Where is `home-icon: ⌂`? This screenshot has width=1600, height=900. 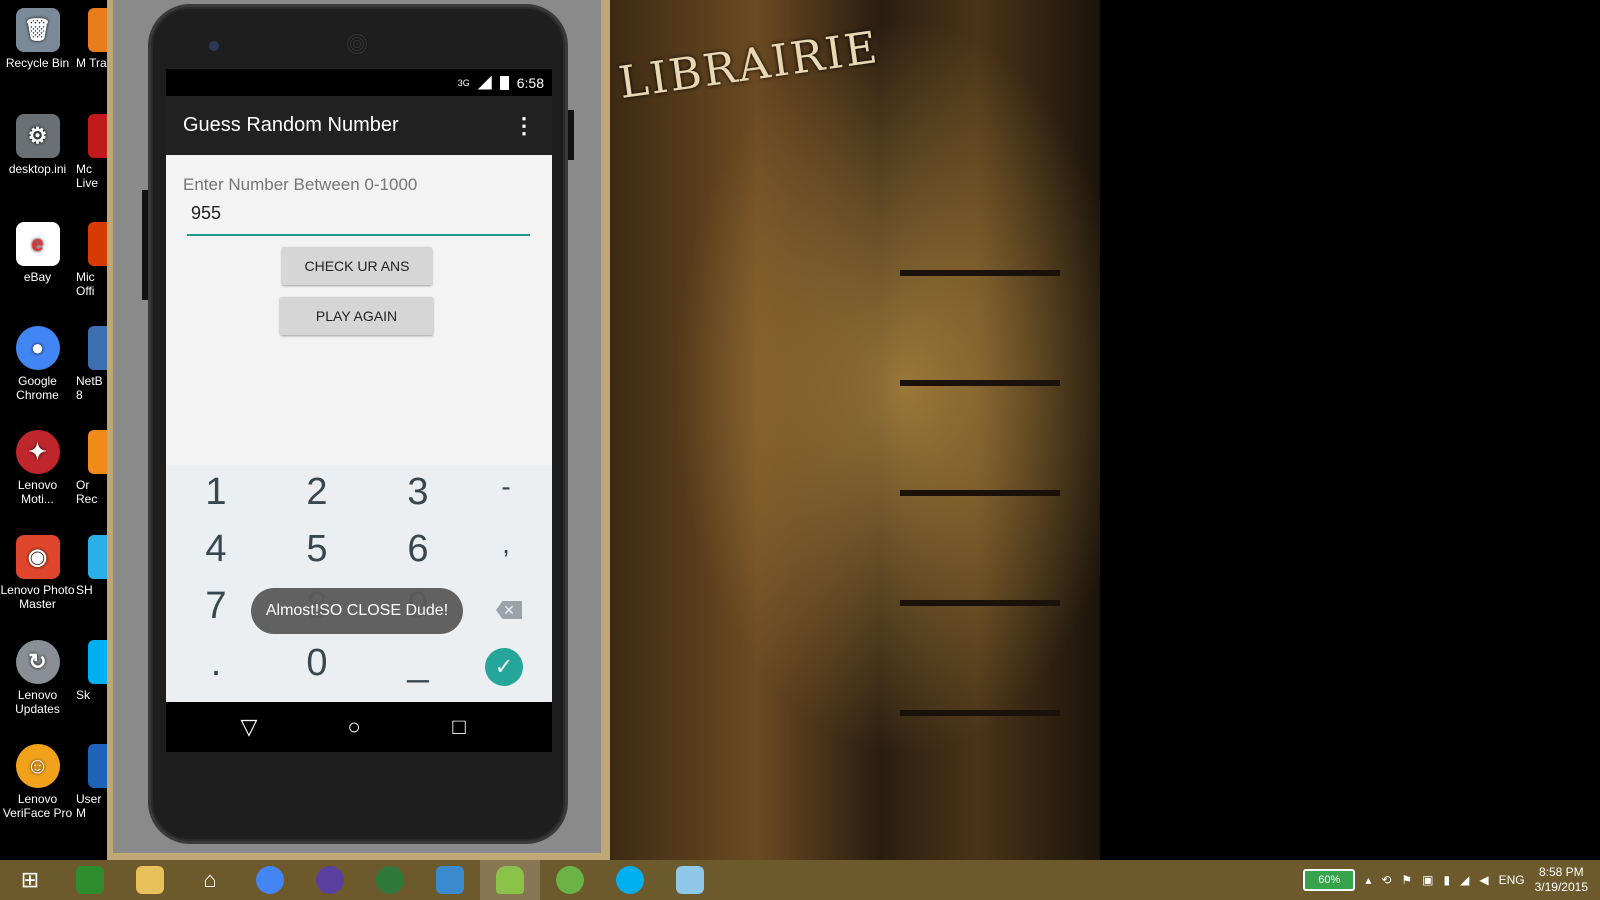 home-icon: ⌂ is located at coordinates (210, 879).